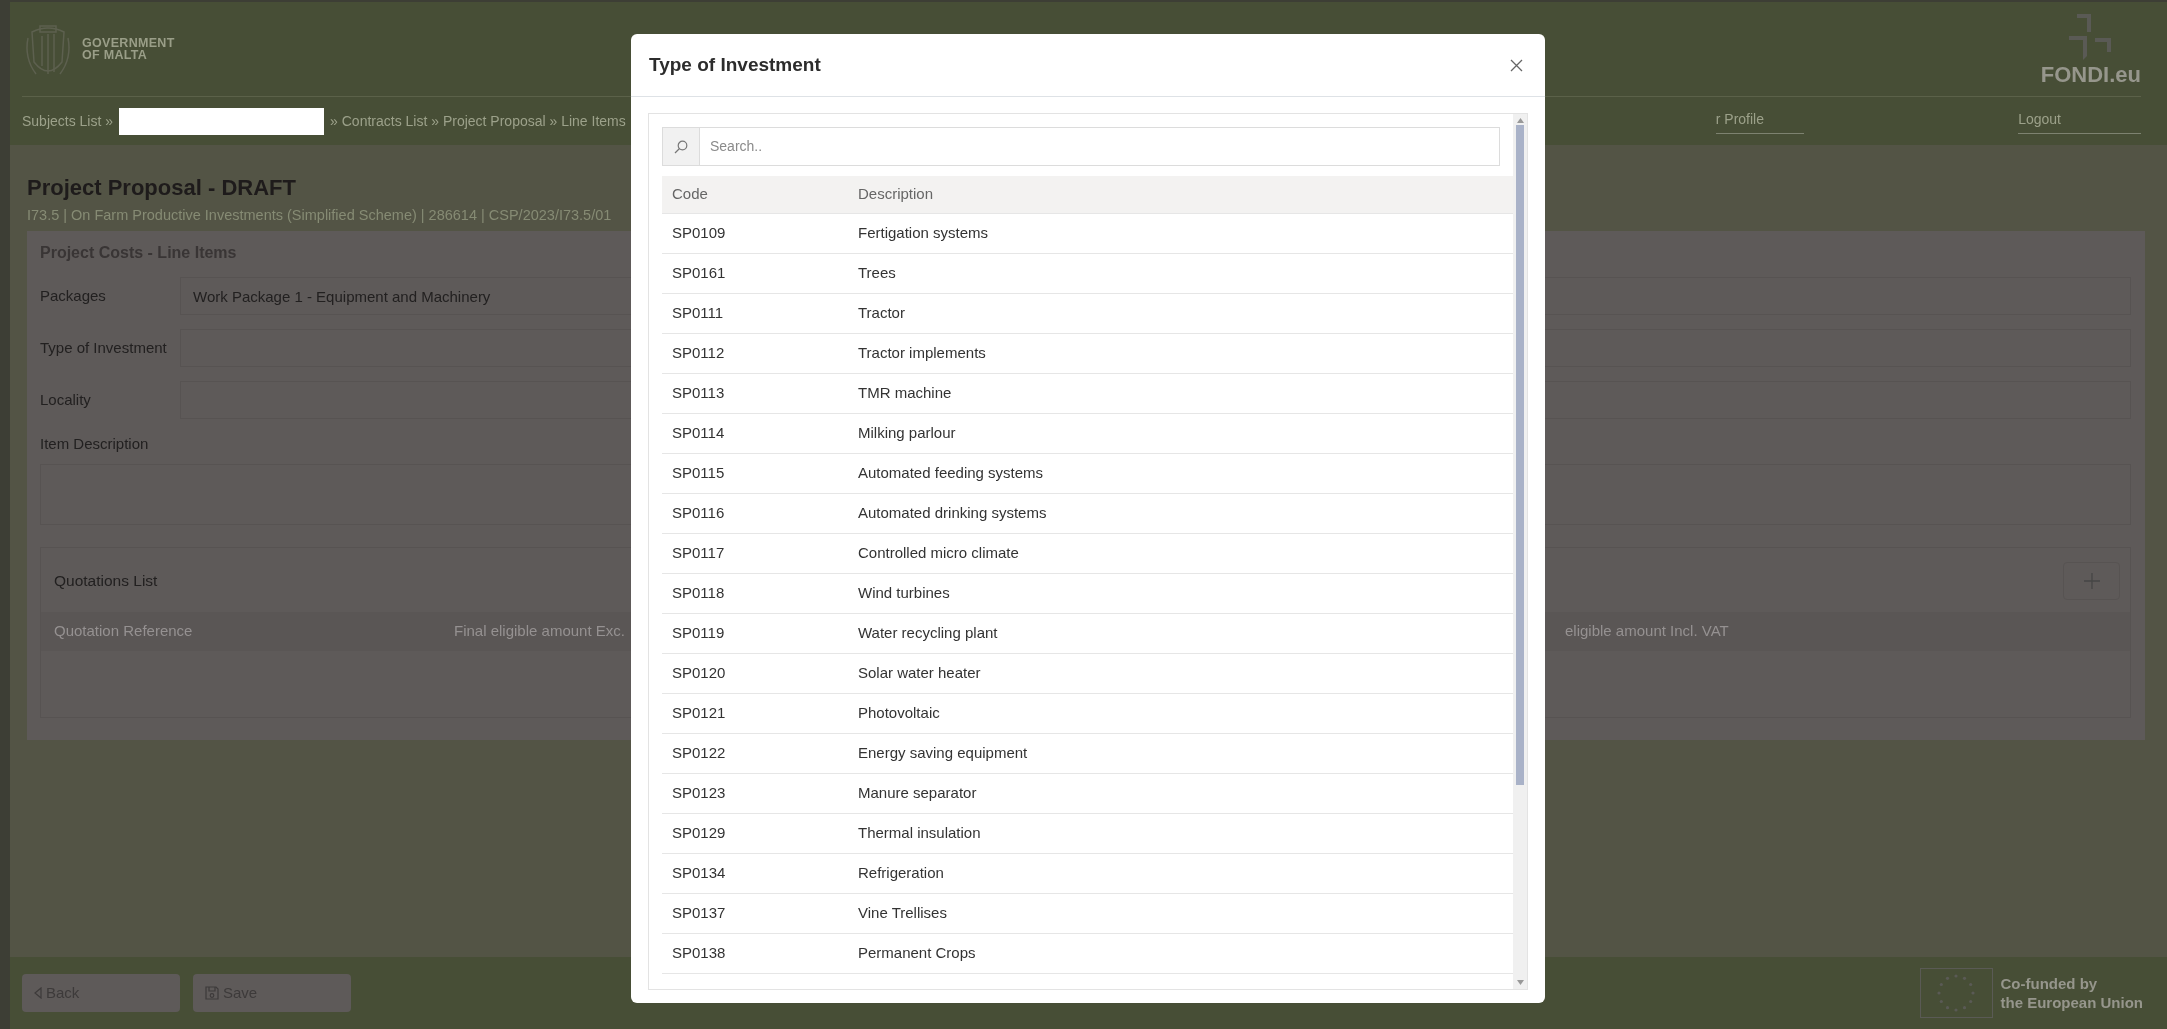 This screenshot has width=2167, height=1029. What do you see at coordinates (698, 593) in the screenshot?
I see `code-cell-text: SP0118` at bounding box center [698, 593].